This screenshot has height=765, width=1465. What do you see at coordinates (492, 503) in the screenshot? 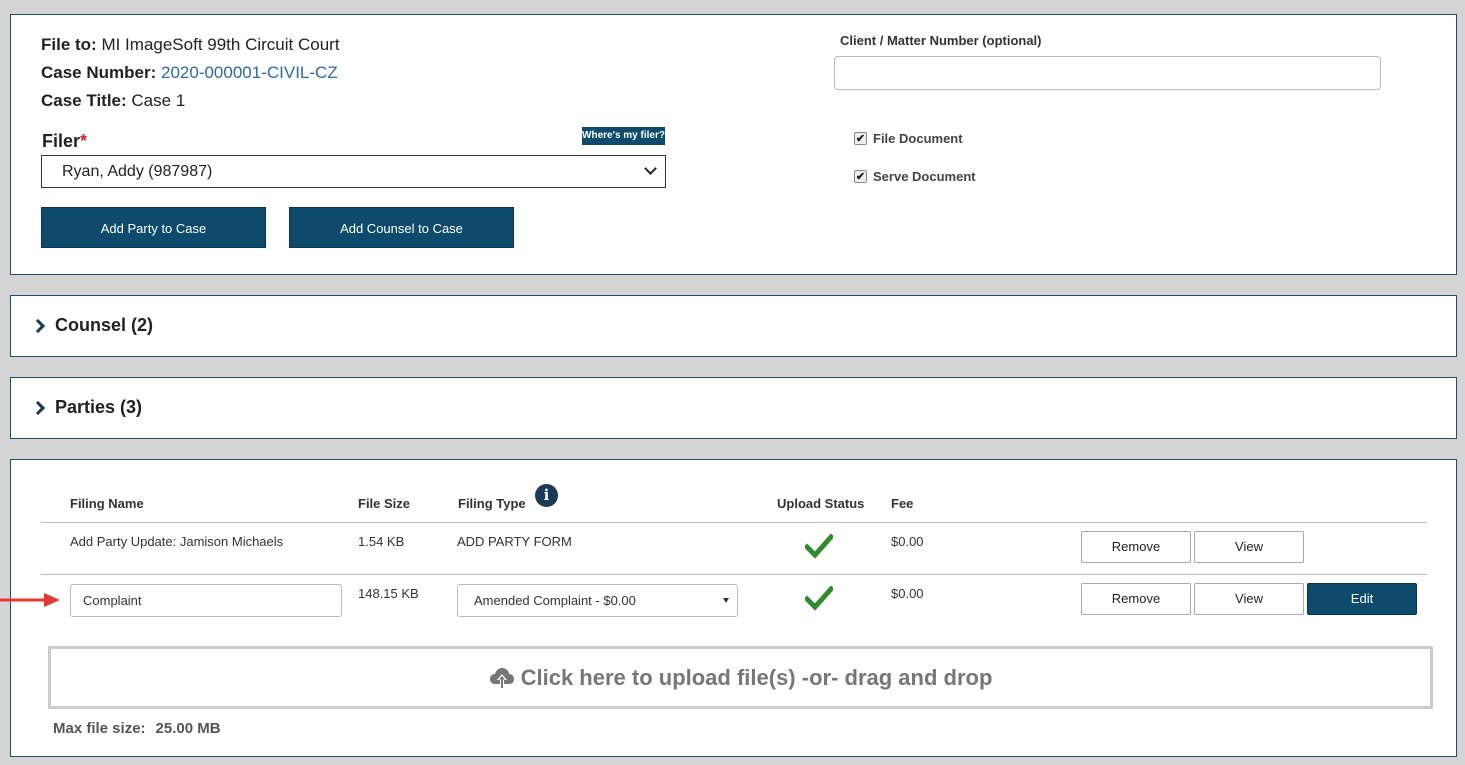
I see `header-filing-type: Filing Type` at bounding box center [492, 503].